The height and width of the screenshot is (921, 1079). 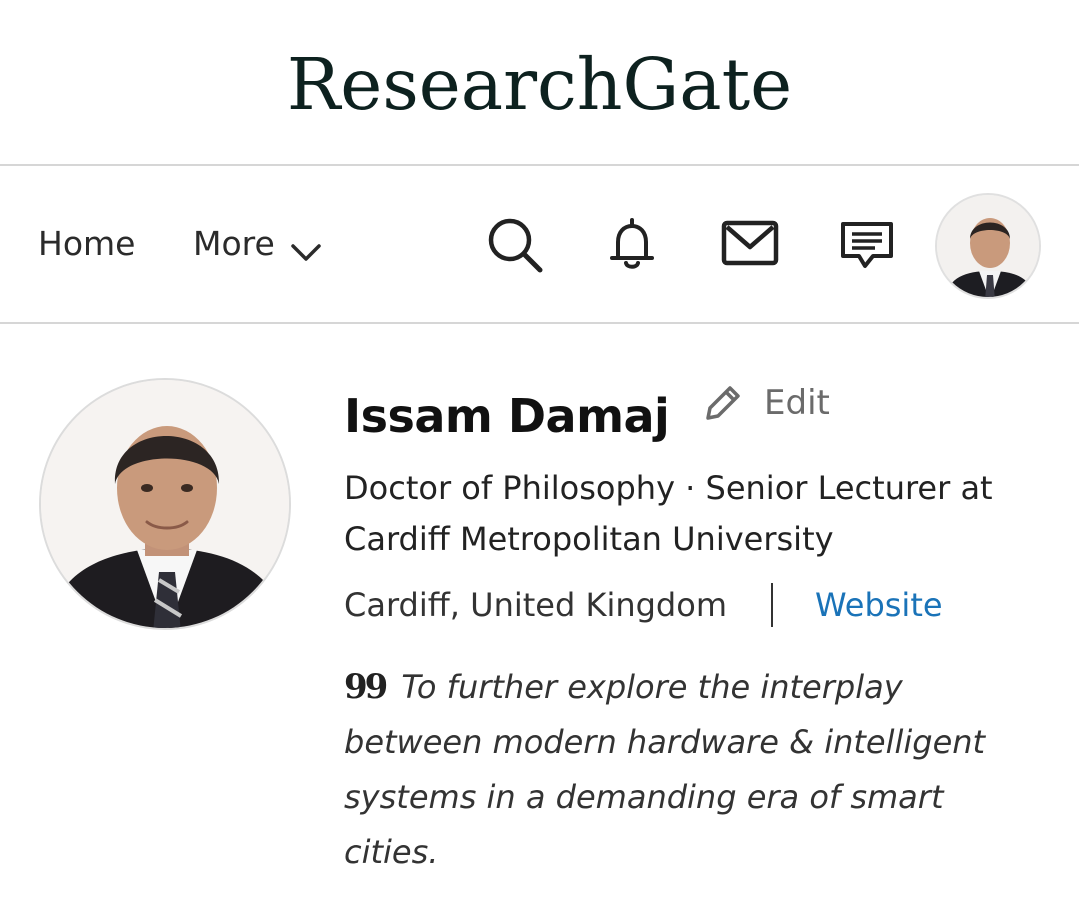 I want to click on vertical-divider, so click(x=771, y=605).